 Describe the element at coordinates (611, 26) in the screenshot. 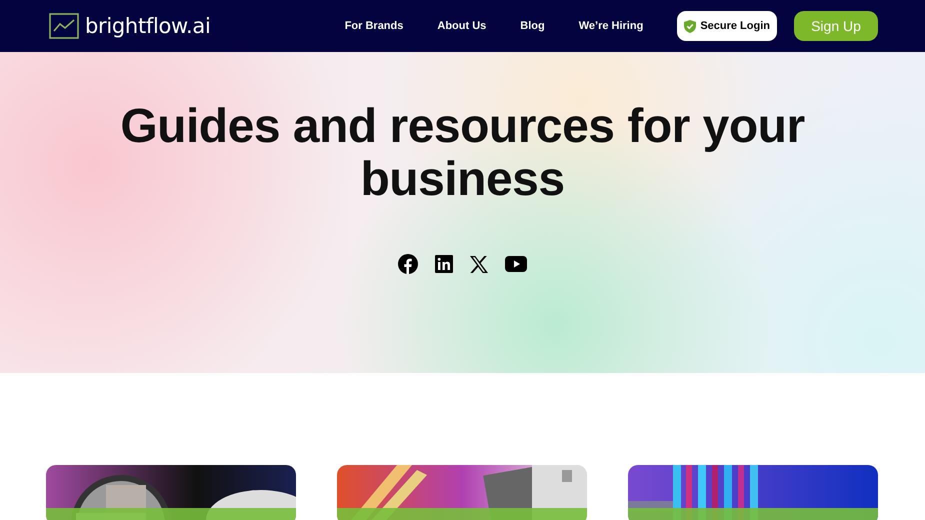

I see `nav-link: We’re Hiring` at that location.